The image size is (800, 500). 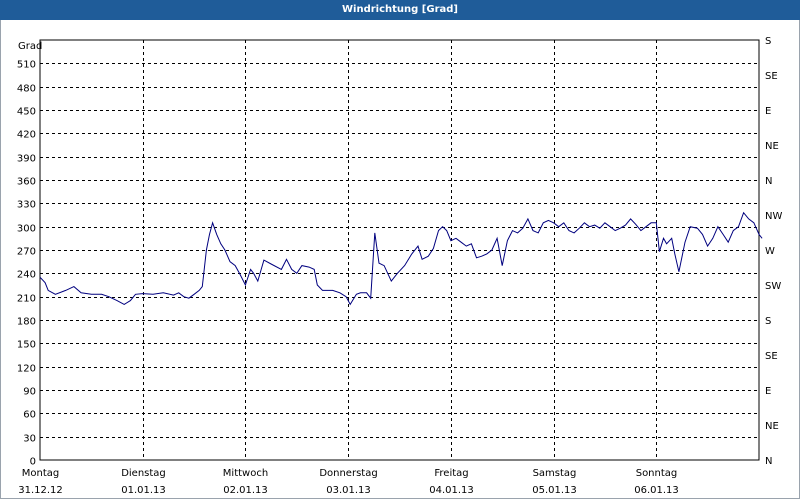 I want to click on y-tick-label: 210, so click(x=26, y=299).